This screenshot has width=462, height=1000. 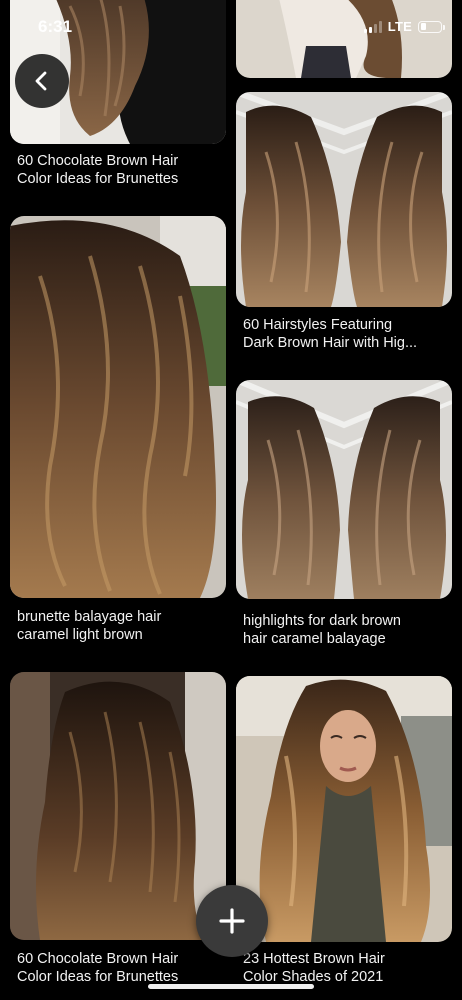 I want to click on plus-icon, so click(x=232, y=921).